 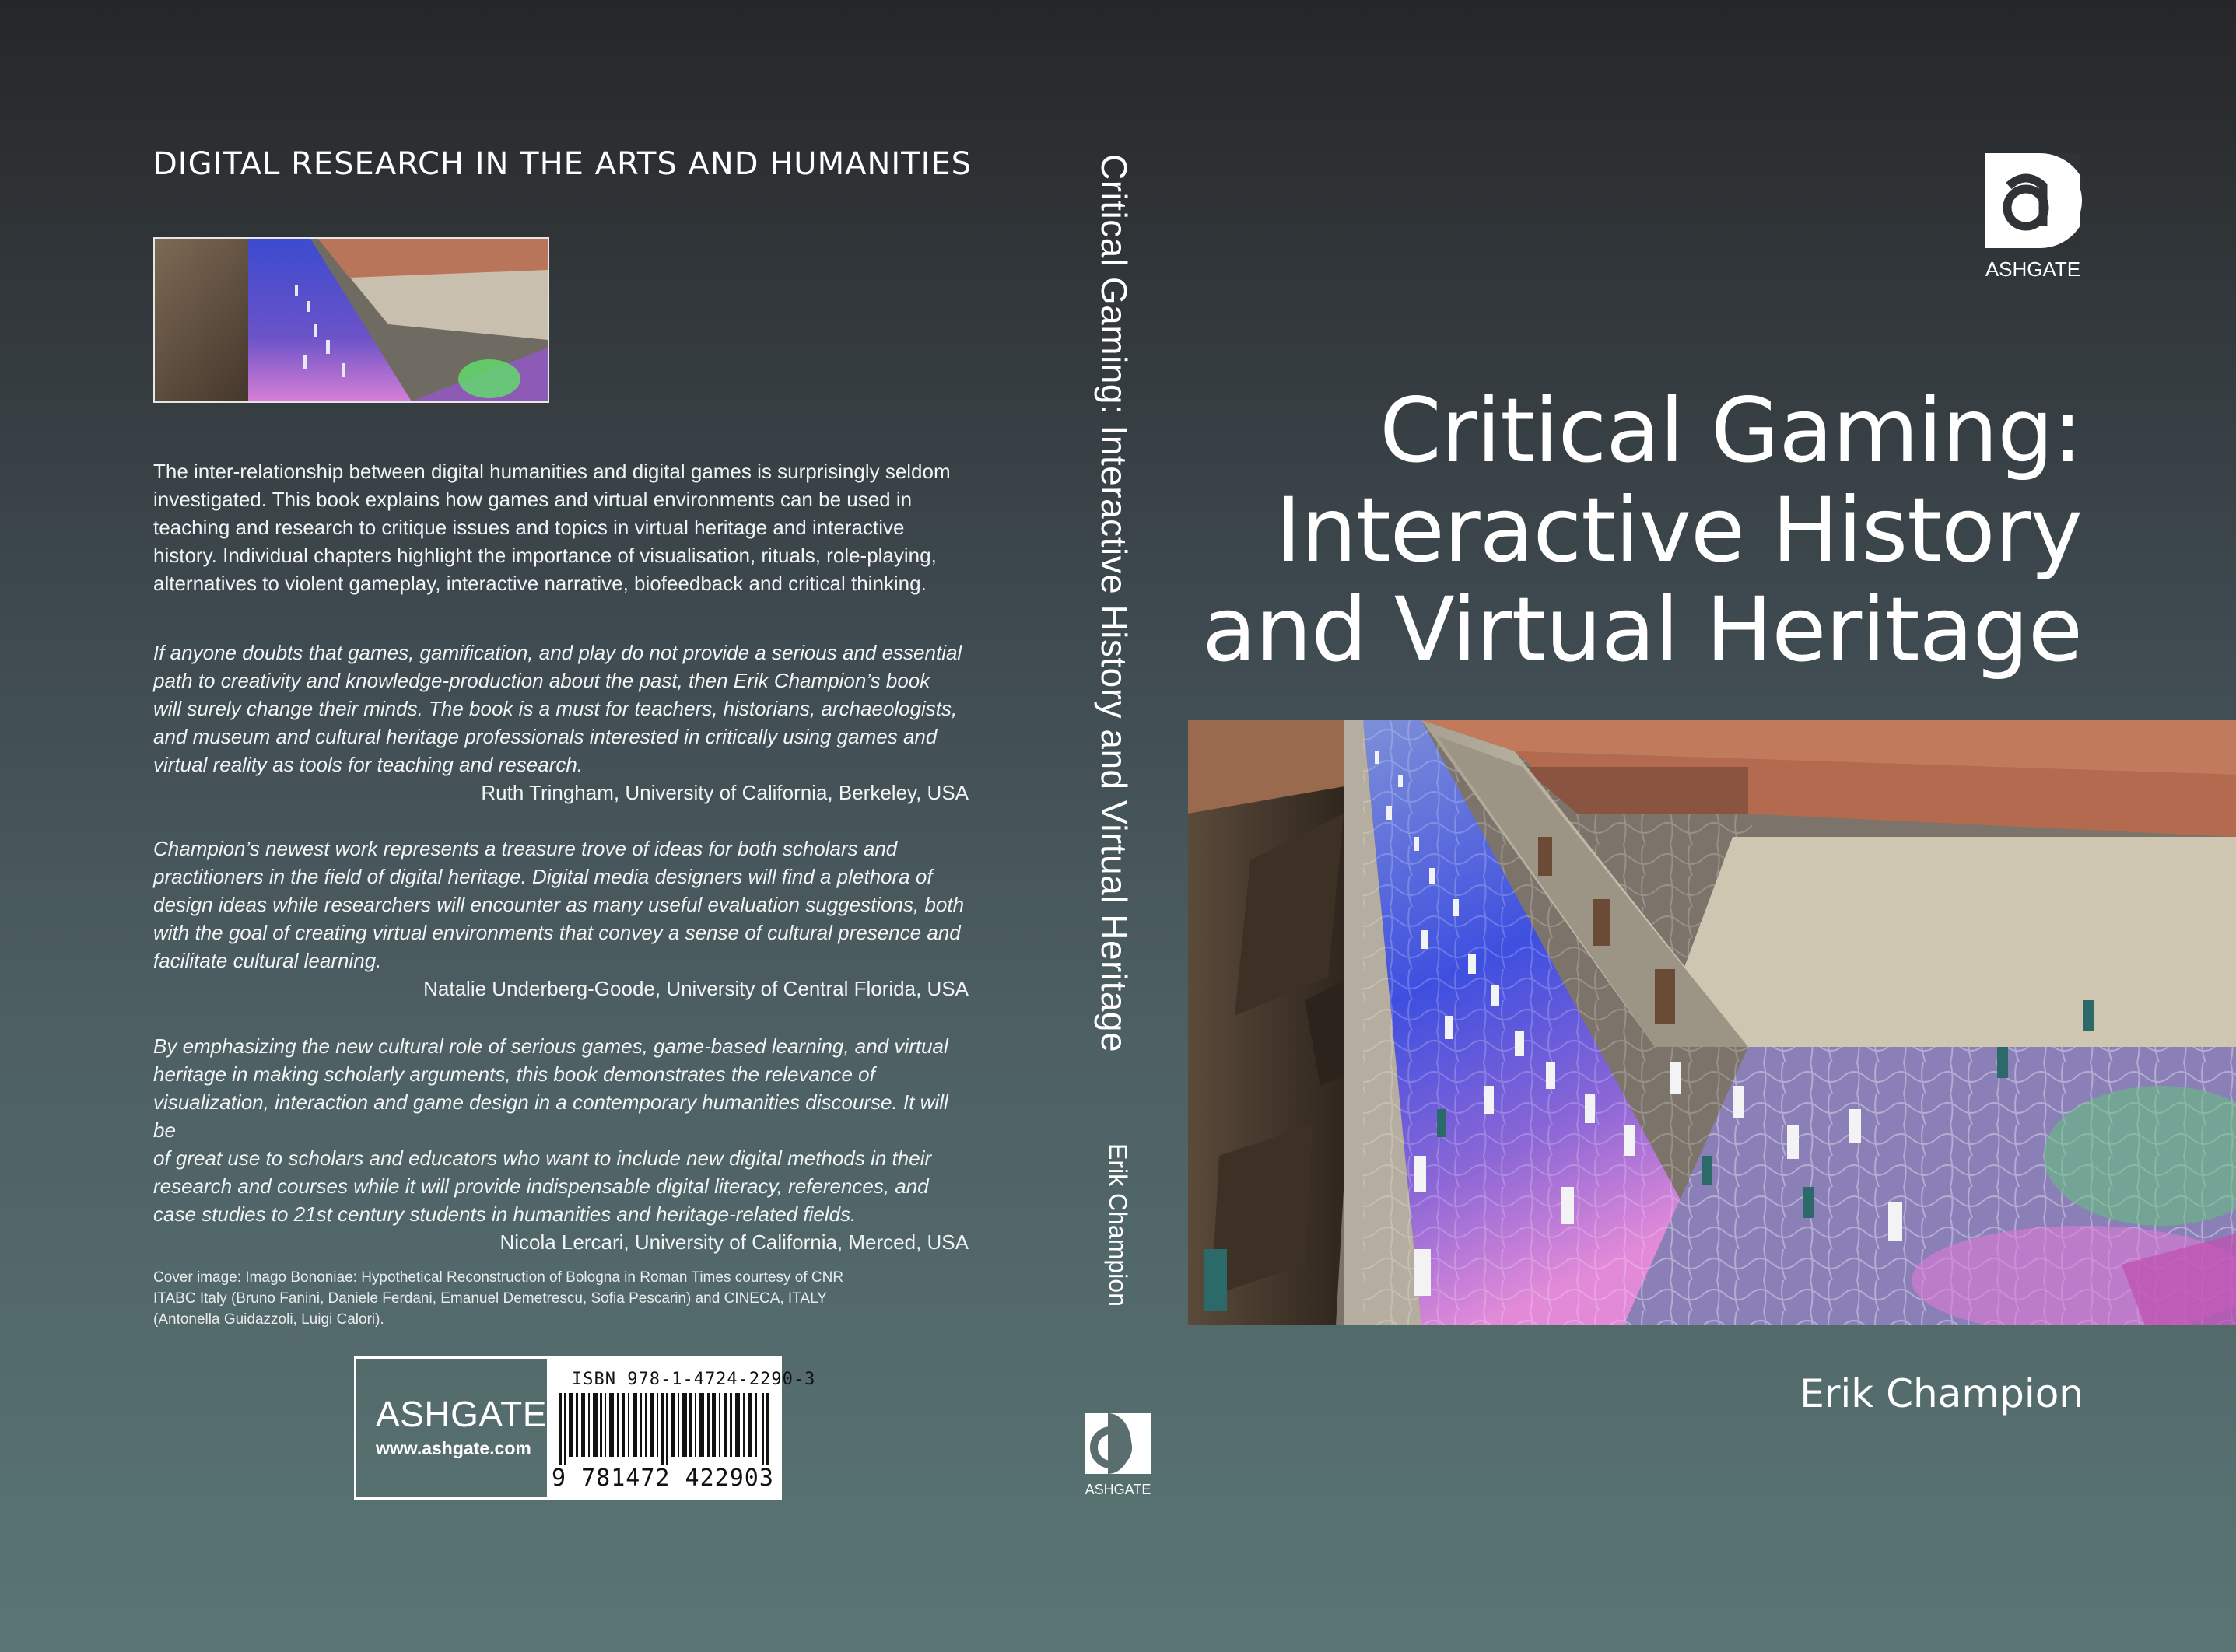 I want to click on thumbnail-scene, so click(x=351, y=320).